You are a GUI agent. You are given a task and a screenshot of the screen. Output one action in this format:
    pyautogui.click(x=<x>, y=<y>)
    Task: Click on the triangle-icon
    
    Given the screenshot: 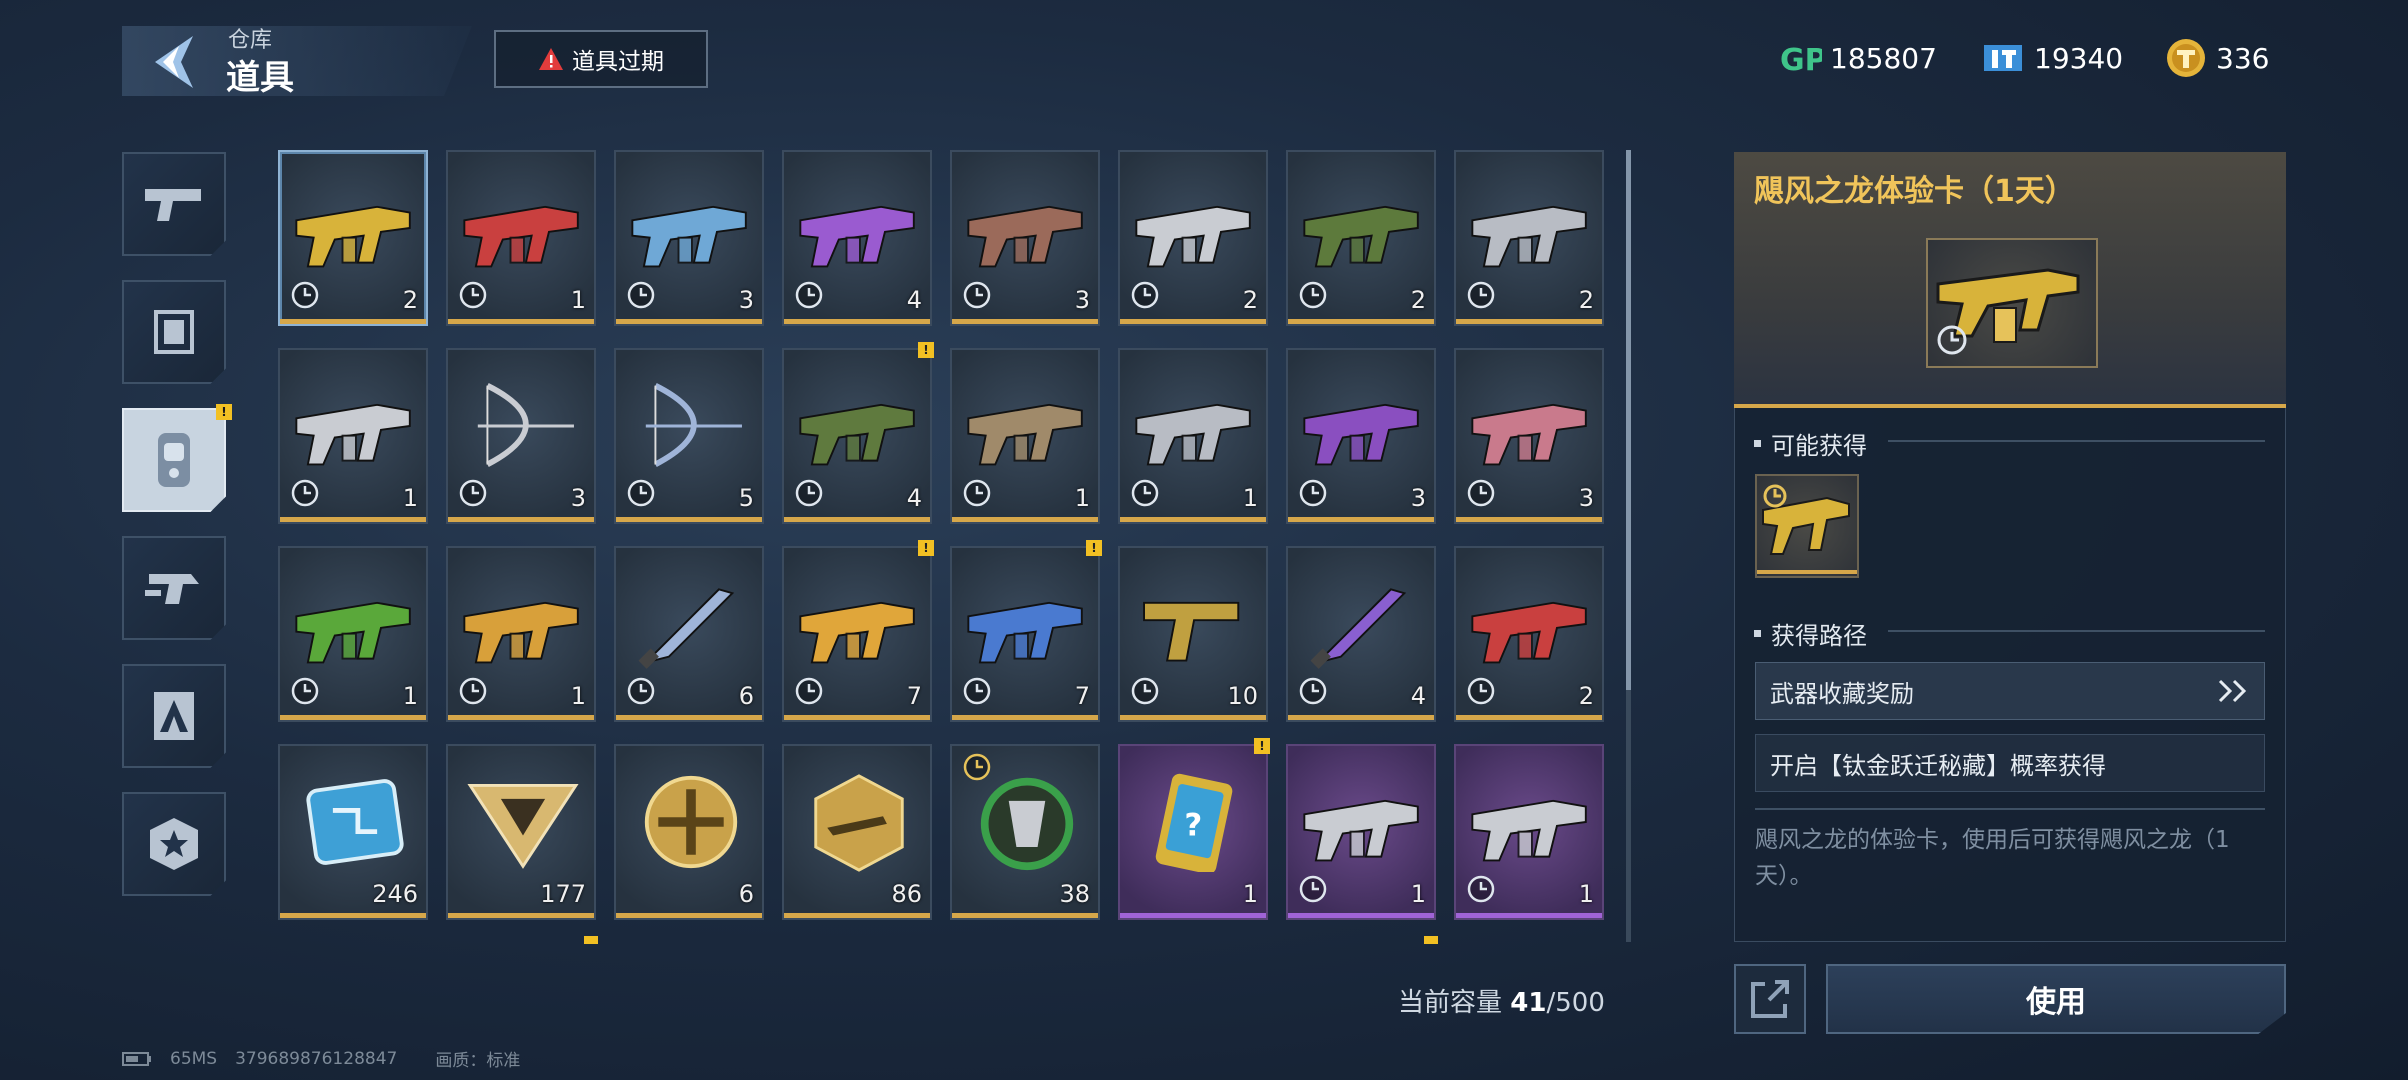 What is the action you would take?
    pyautogui.click(x=523, y=826)
    